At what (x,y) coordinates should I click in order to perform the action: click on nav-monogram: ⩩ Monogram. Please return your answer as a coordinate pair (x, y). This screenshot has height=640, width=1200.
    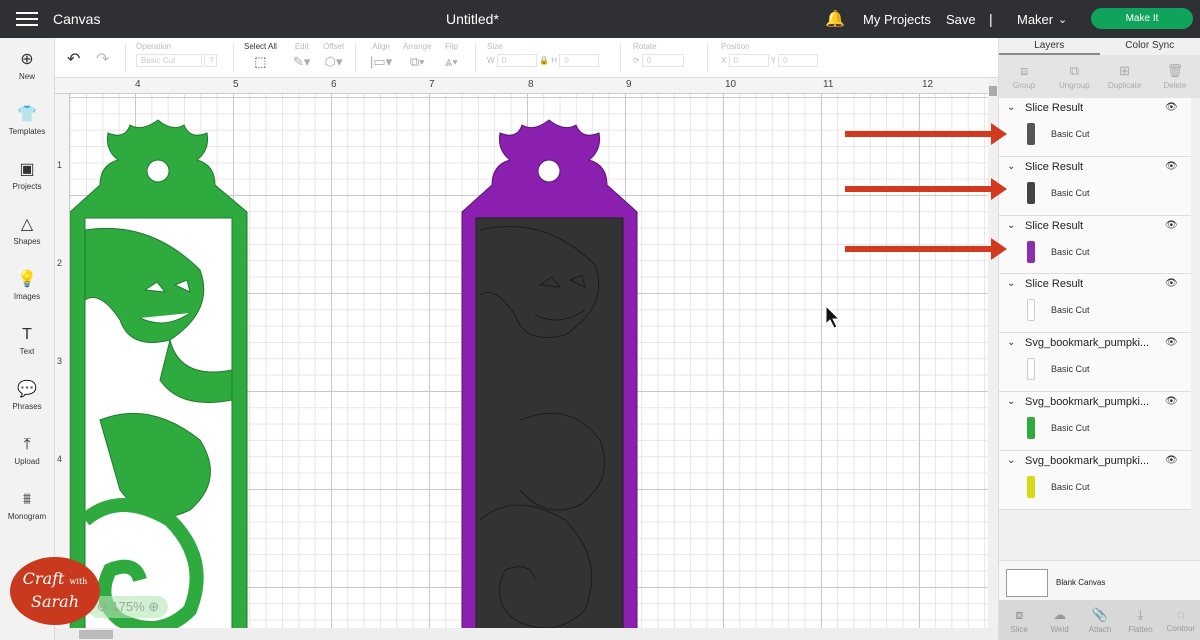
    Looking at the image, I should click on (27, 505).